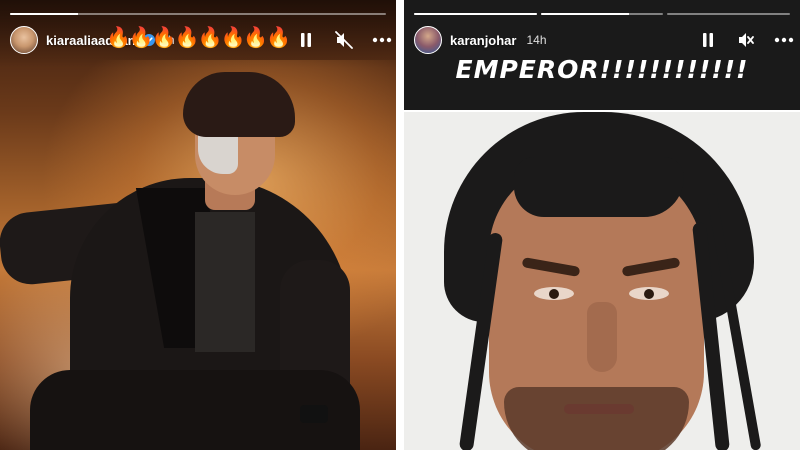 The image size is (800, 450). Describe the element at coordinates (483, 40) in the screenshot. I see `username: karanjohar` at that location.